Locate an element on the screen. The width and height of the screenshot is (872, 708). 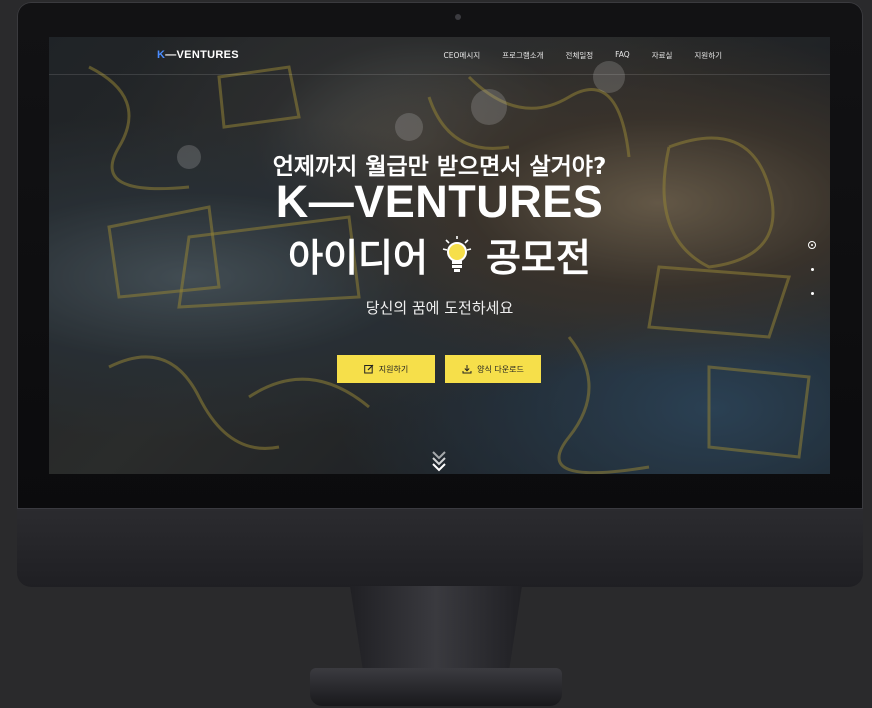
nav-menu: CEO메시지 프로그램소개 전체일정 FAQ 자료실 지원하기 is located at coordinates (572, 55).